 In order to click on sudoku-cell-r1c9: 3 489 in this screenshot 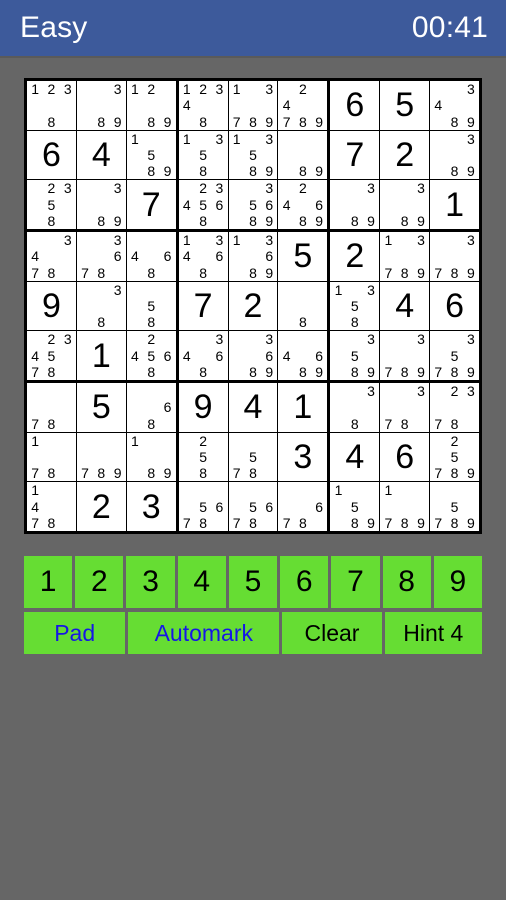, I will do `click(454, 105)`.